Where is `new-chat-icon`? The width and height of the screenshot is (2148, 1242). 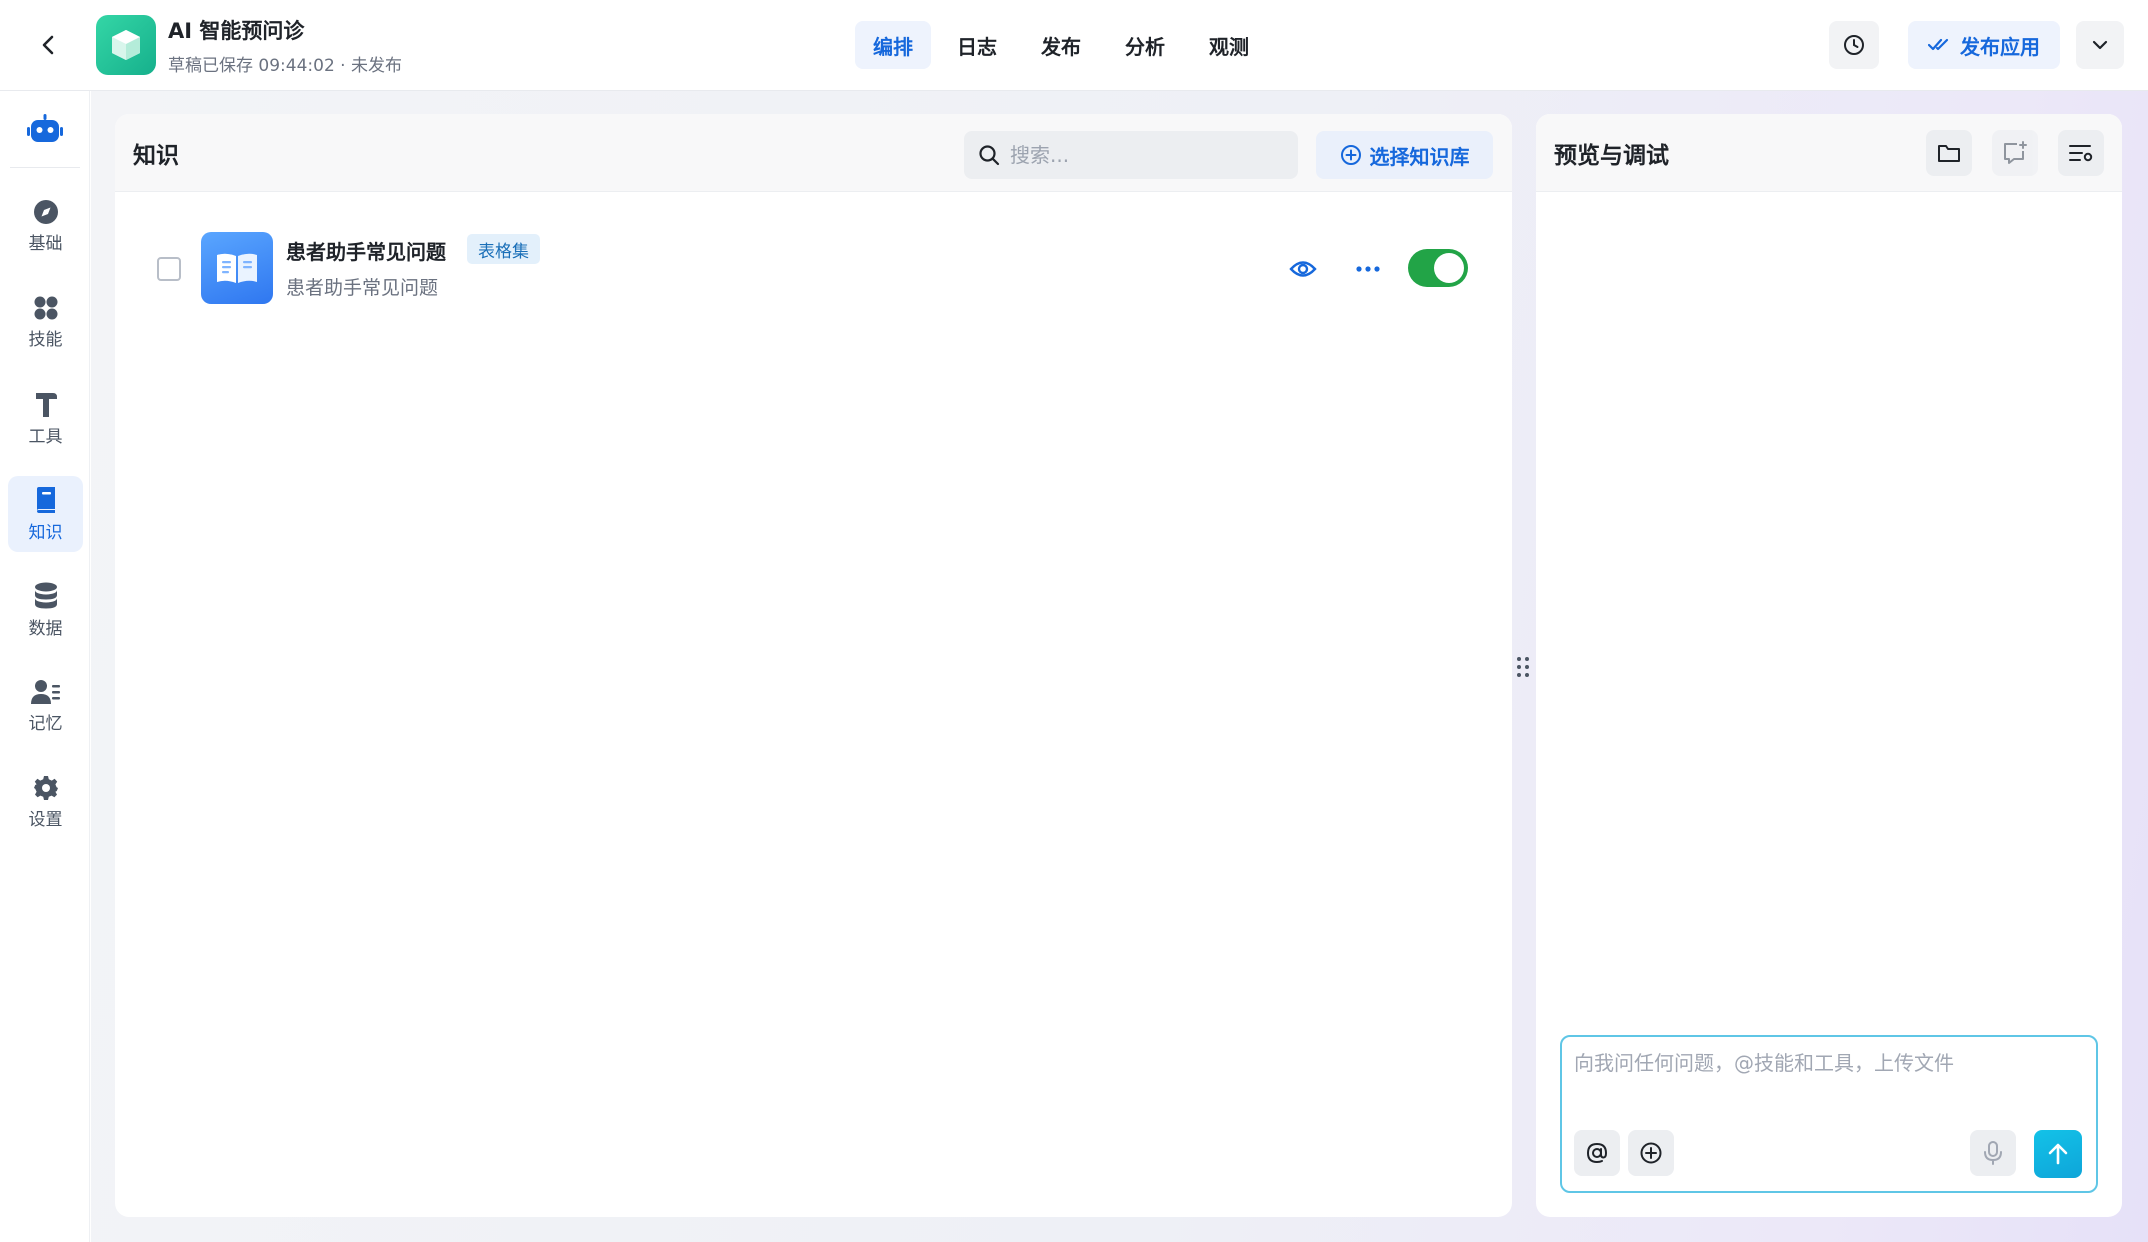
new-chat-icon is located at coordinates (2015, 152).